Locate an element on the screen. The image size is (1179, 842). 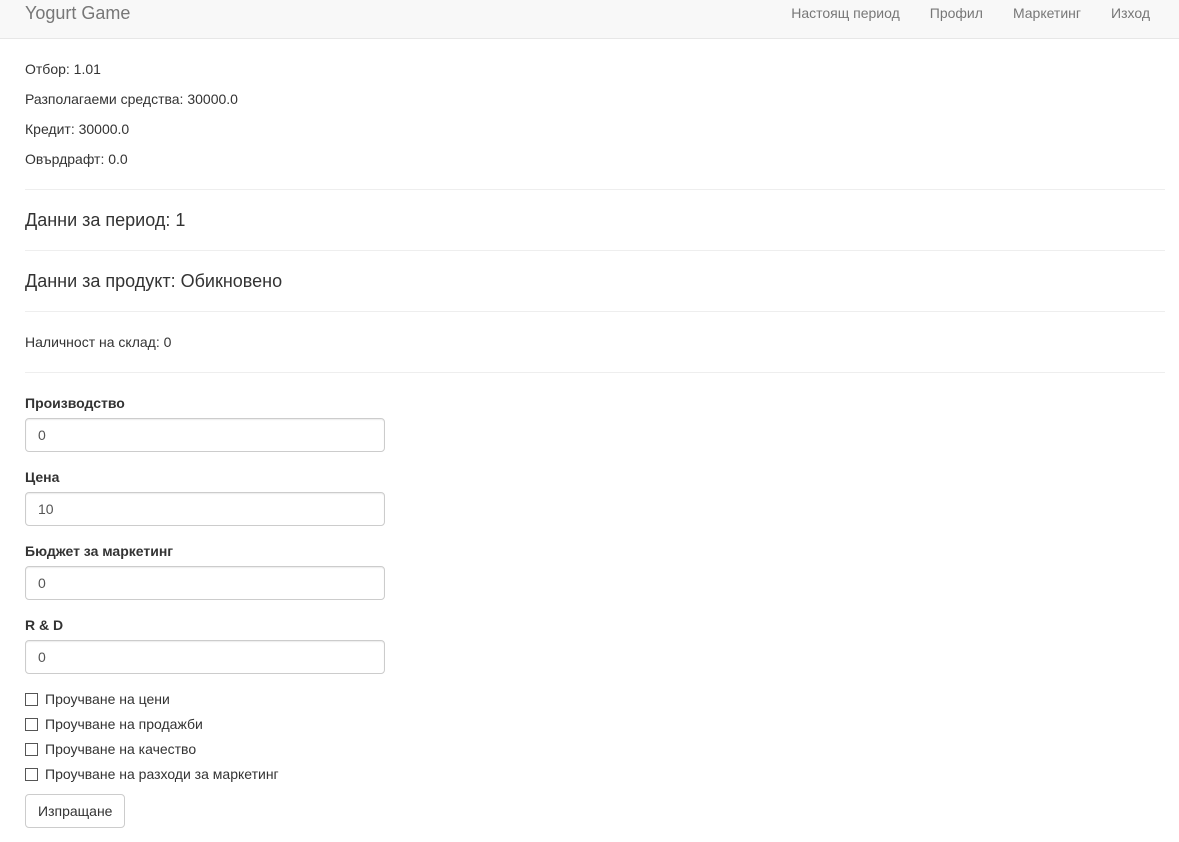
quality-research-checkbox: Проучване на качество is located at coordinates (110, 749).